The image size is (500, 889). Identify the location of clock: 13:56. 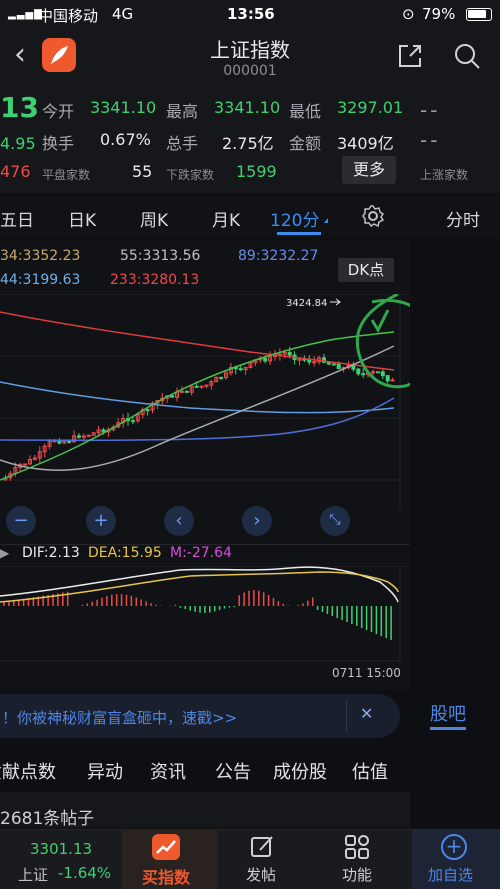
(251, 14).